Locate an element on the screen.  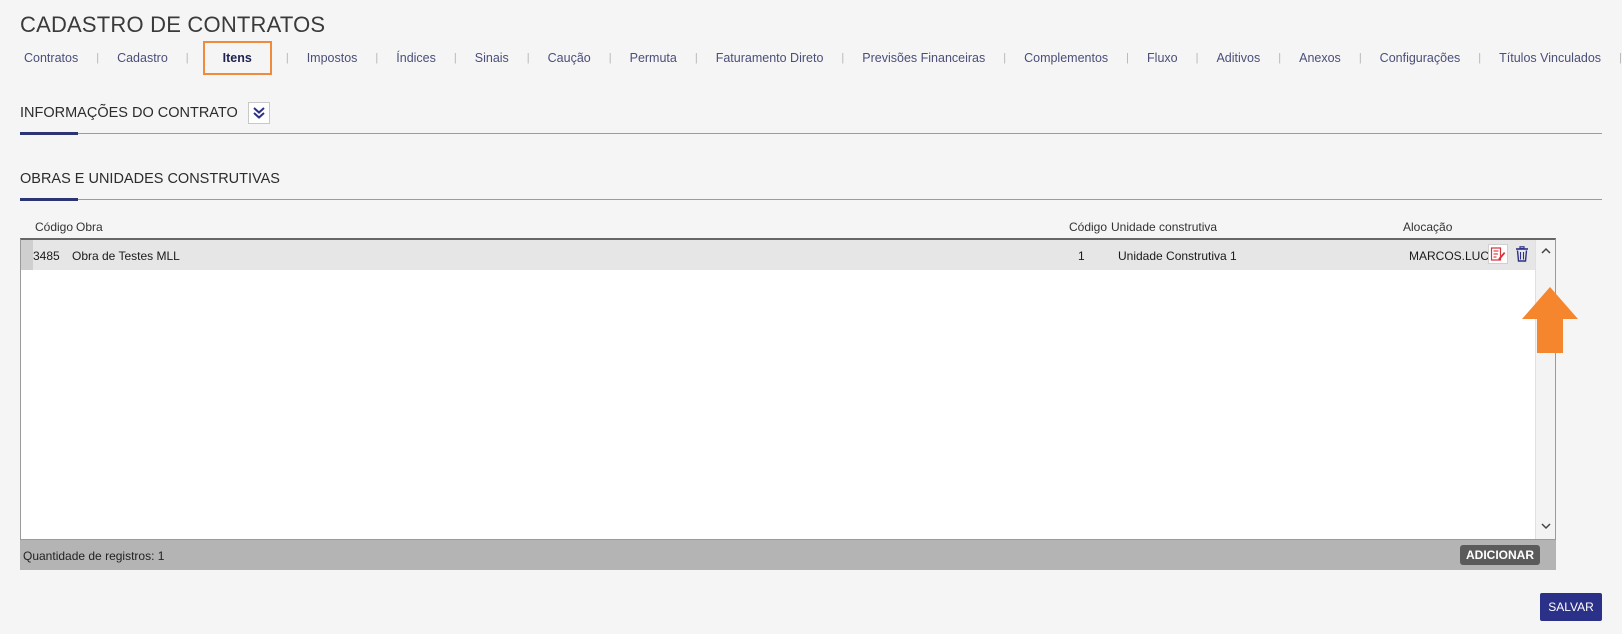
grid-footer: Quantidade de registros: 1 ADICIONAR is located at coordinates (788, 555).